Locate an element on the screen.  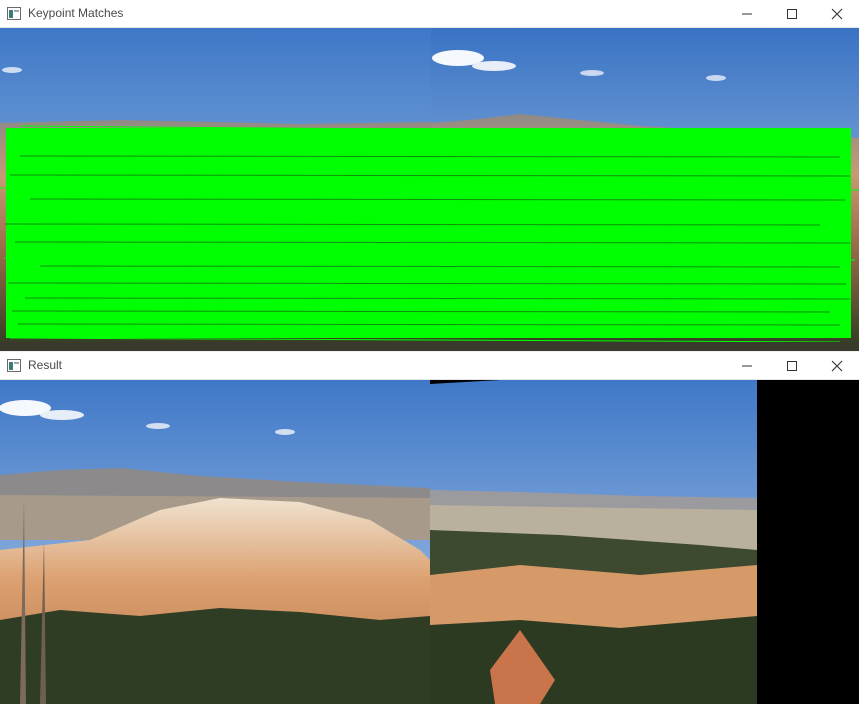
window-title: Result is located at coordinates (45, 365).